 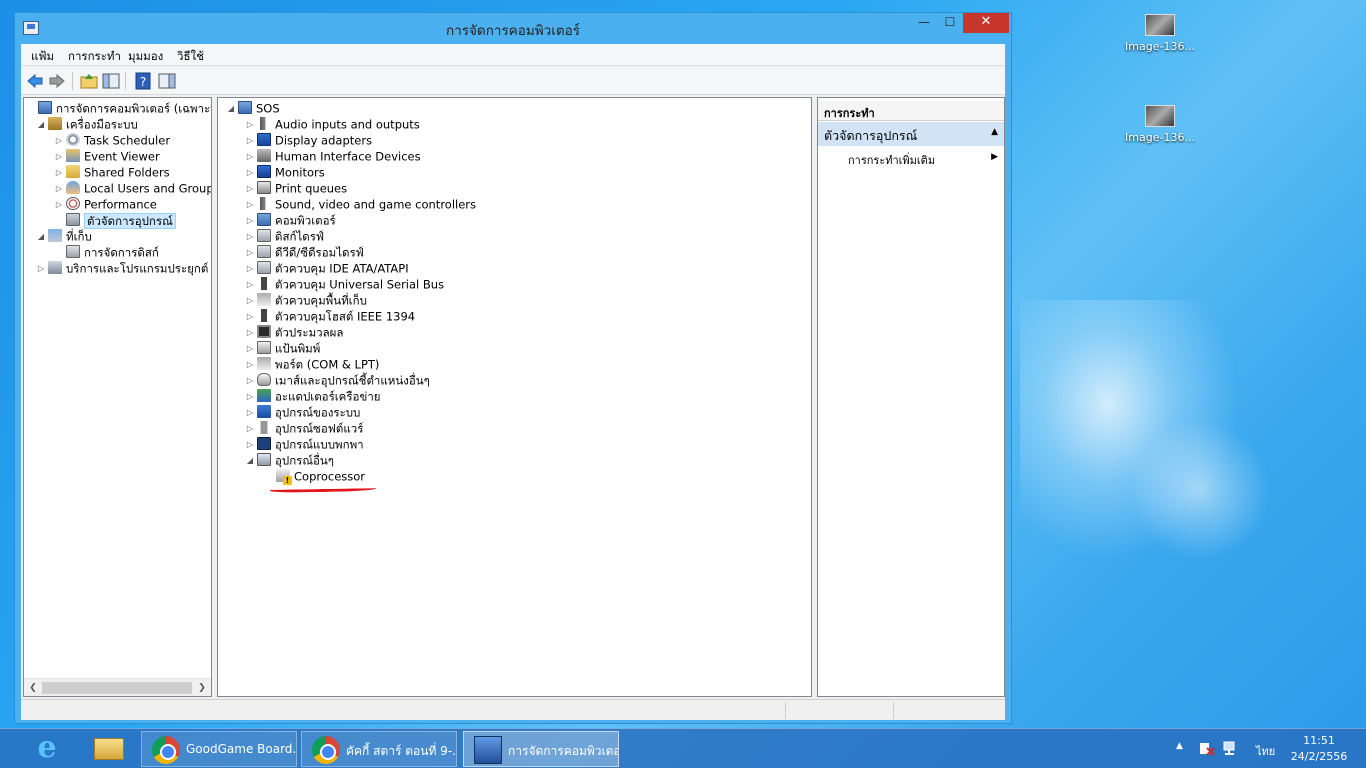 I want to click on more-actions-item: การกระทำเพิ่มเติม ▶, so click(x=911, y=159).